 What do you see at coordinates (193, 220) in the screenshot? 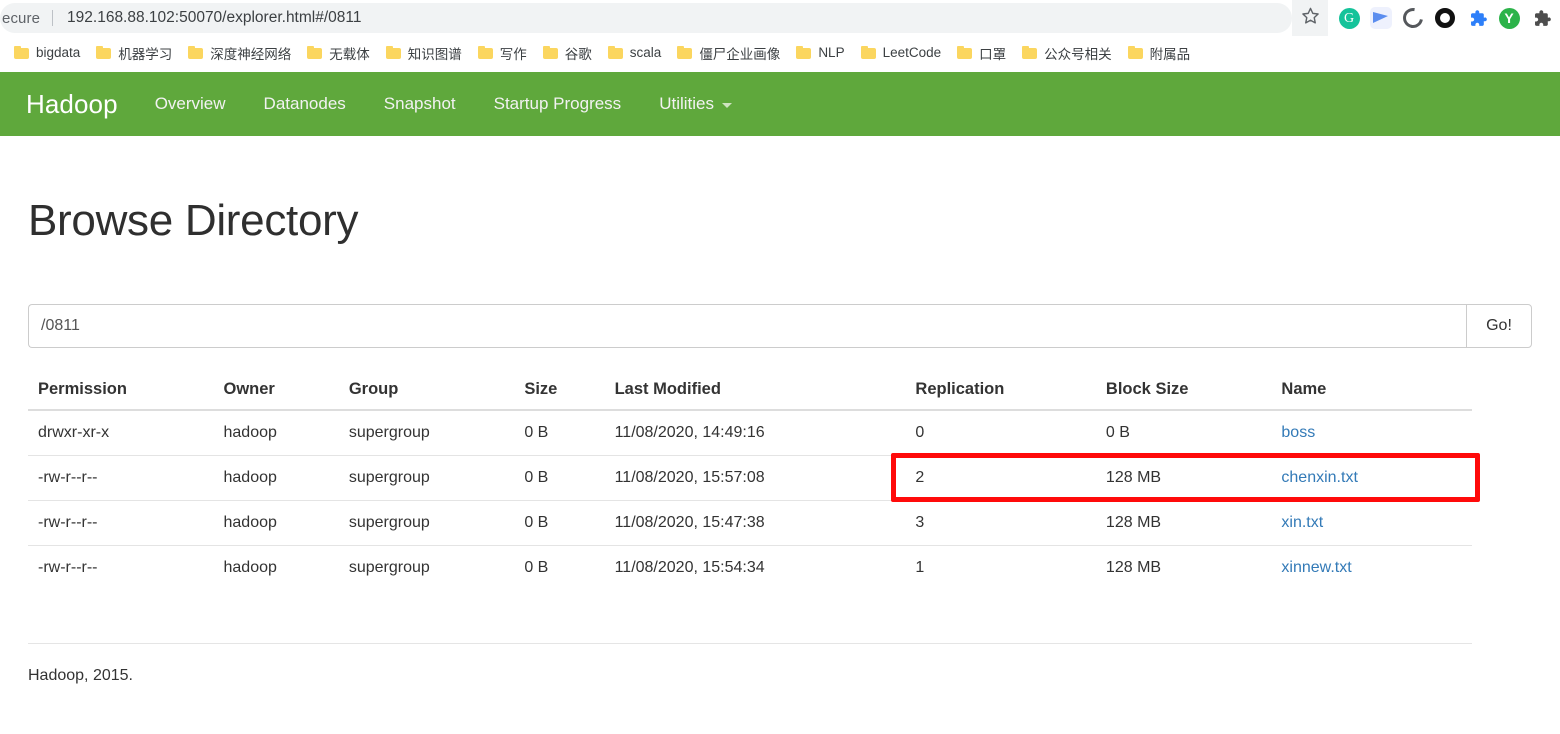
I see `page-title: Browse Directory` at bounding box center [193, 220].